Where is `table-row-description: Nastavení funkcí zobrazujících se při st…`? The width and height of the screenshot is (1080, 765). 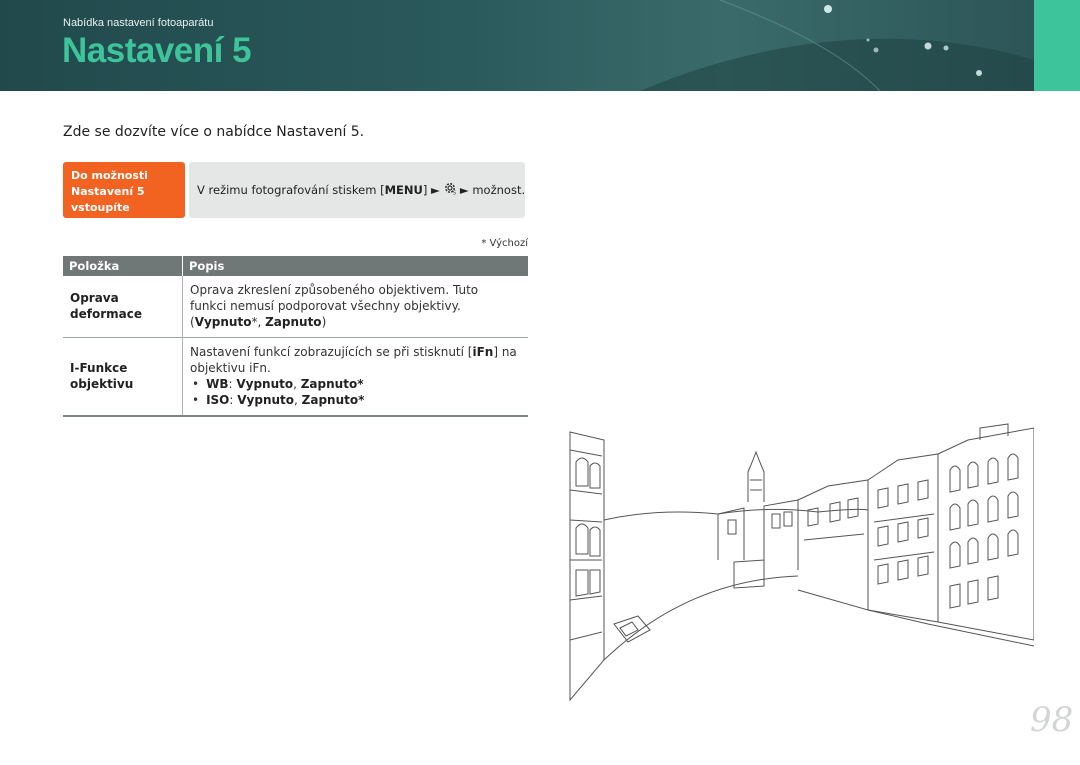
table-row-description: Nastavení funkcí zobrazujících se při st… is located at coordinates (355, 377).